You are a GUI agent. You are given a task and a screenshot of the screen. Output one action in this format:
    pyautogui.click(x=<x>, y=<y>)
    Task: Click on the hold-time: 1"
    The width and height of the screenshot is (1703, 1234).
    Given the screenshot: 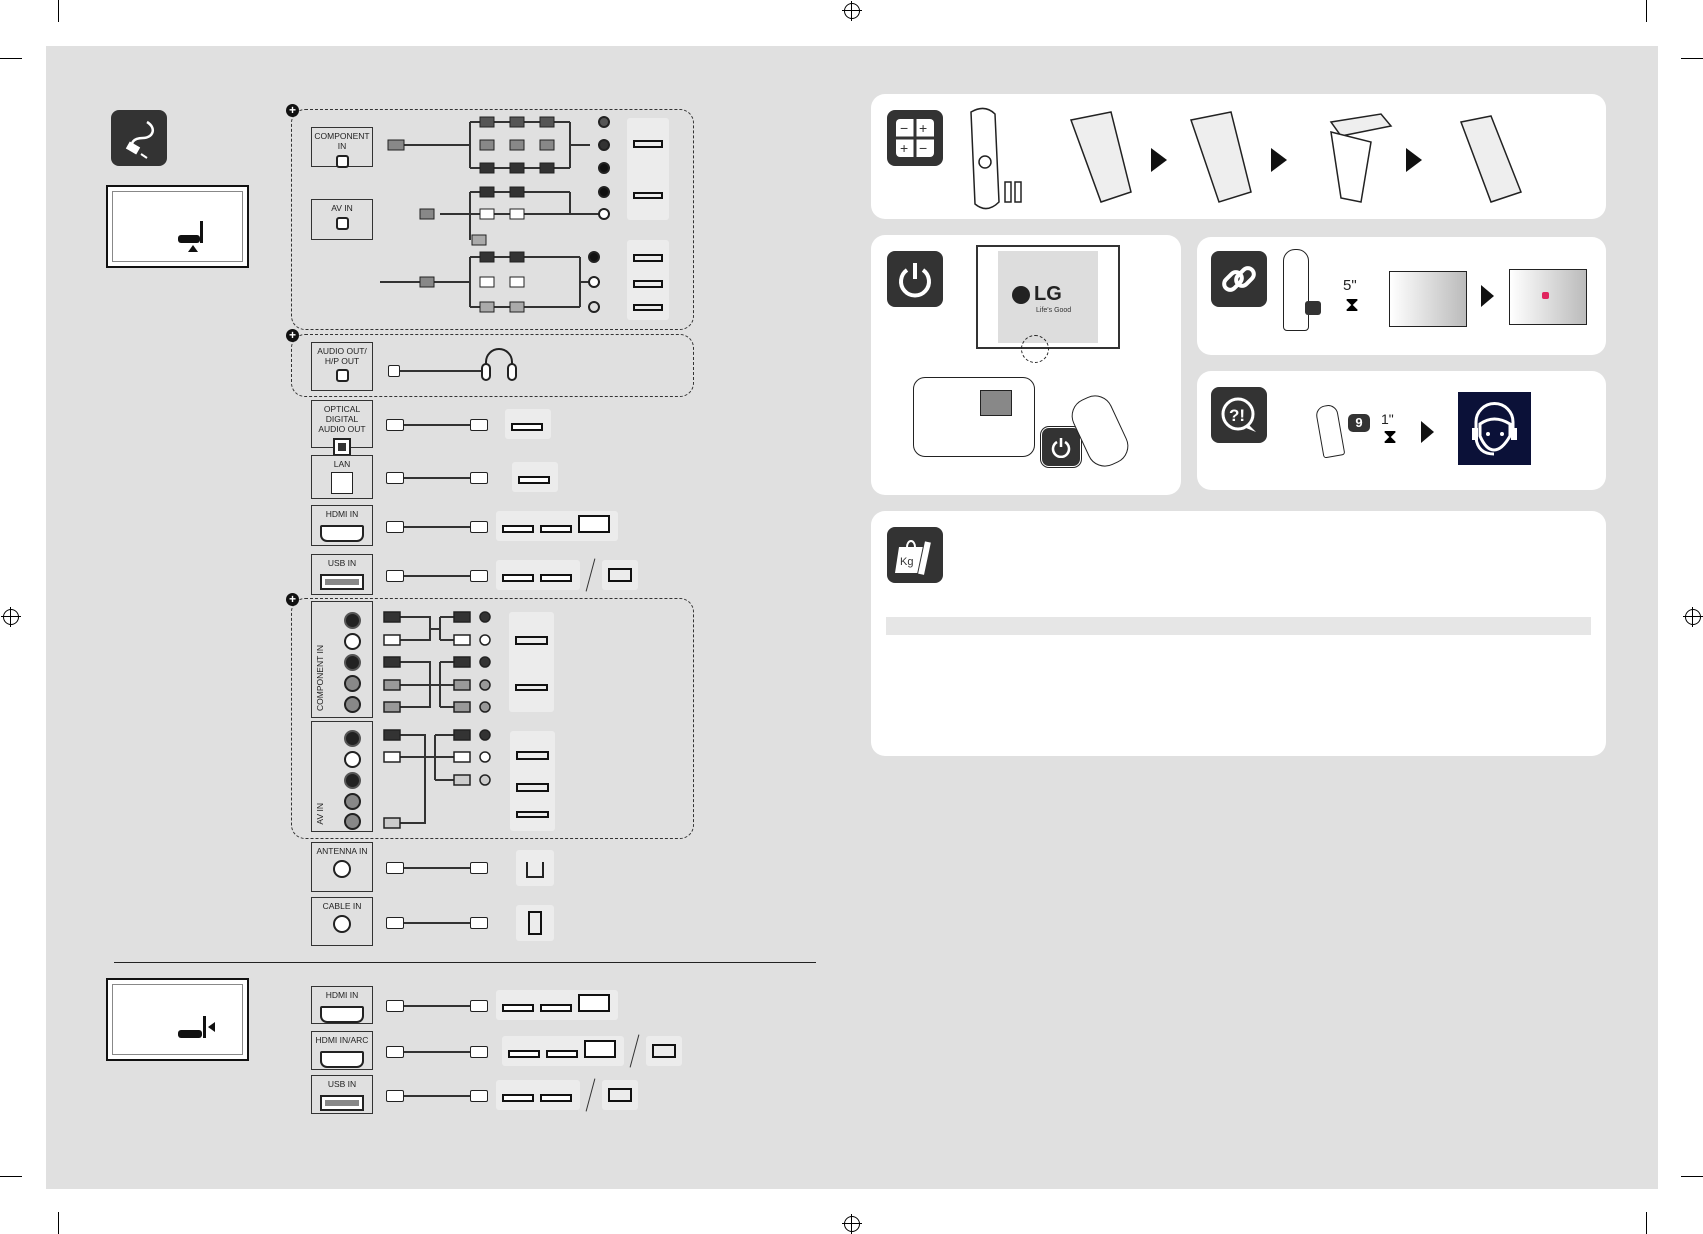 What is the action you would take?
    pyautogui.click(x=1387, y=419)
    